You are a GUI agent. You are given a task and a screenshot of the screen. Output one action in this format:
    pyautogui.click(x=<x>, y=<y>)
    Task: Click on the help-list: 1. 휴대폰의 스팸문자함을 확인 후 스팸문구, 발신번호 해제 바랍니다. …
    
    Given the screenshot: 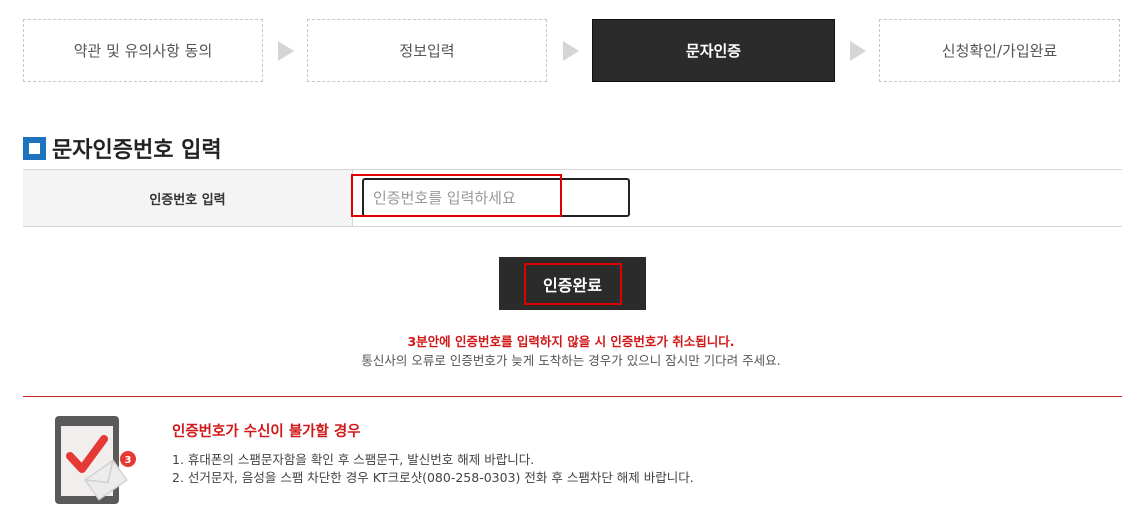 What is the action you would take?
    pyautogui.click(x=433, y=469)
    